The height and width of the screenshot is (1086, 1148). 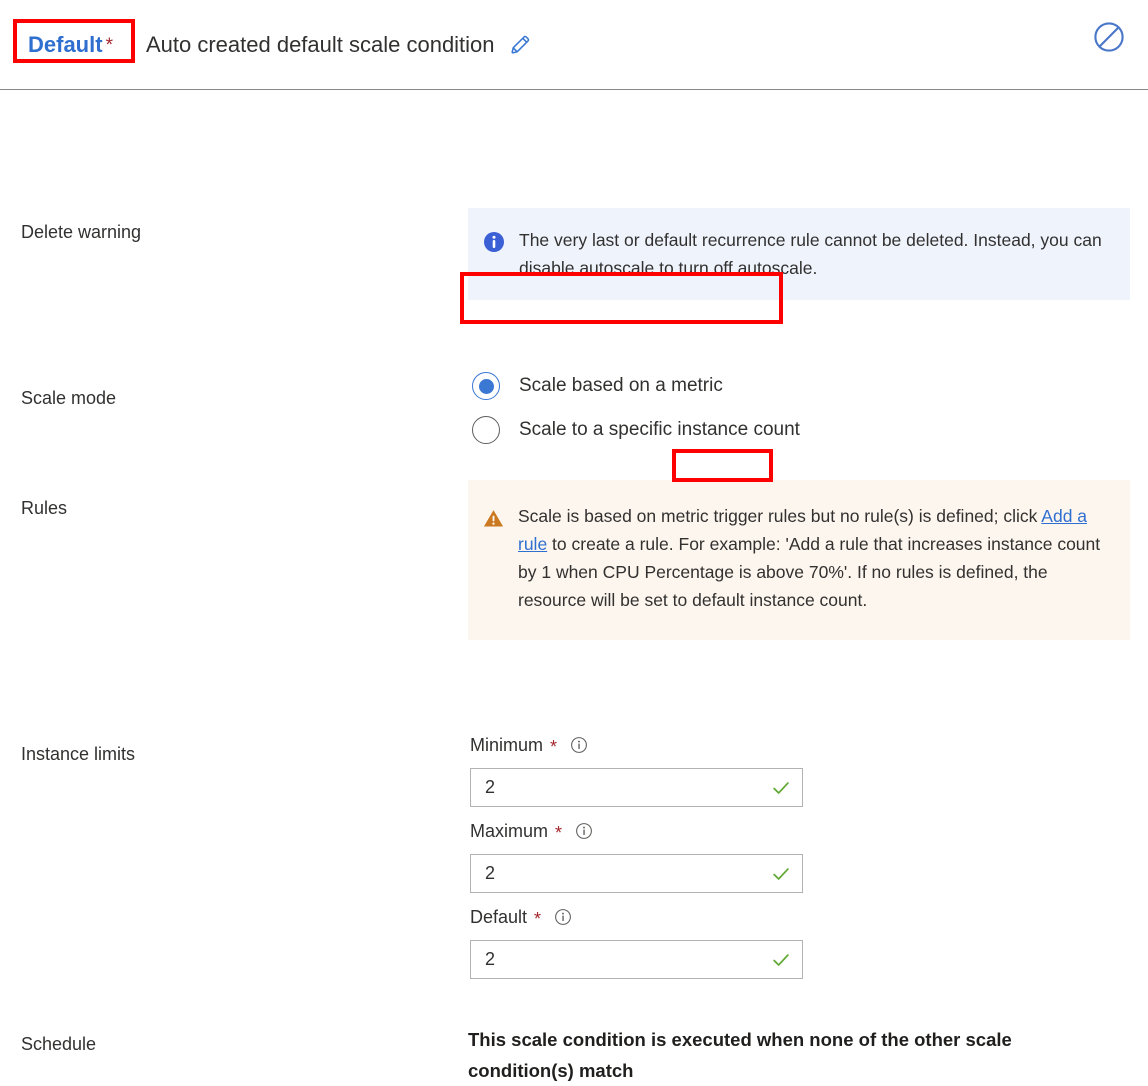 What do you see at coordinates (78, 754) in the screenshot?
I see `label-instance-limits: Instance limits` at bounding box center [78, 754].